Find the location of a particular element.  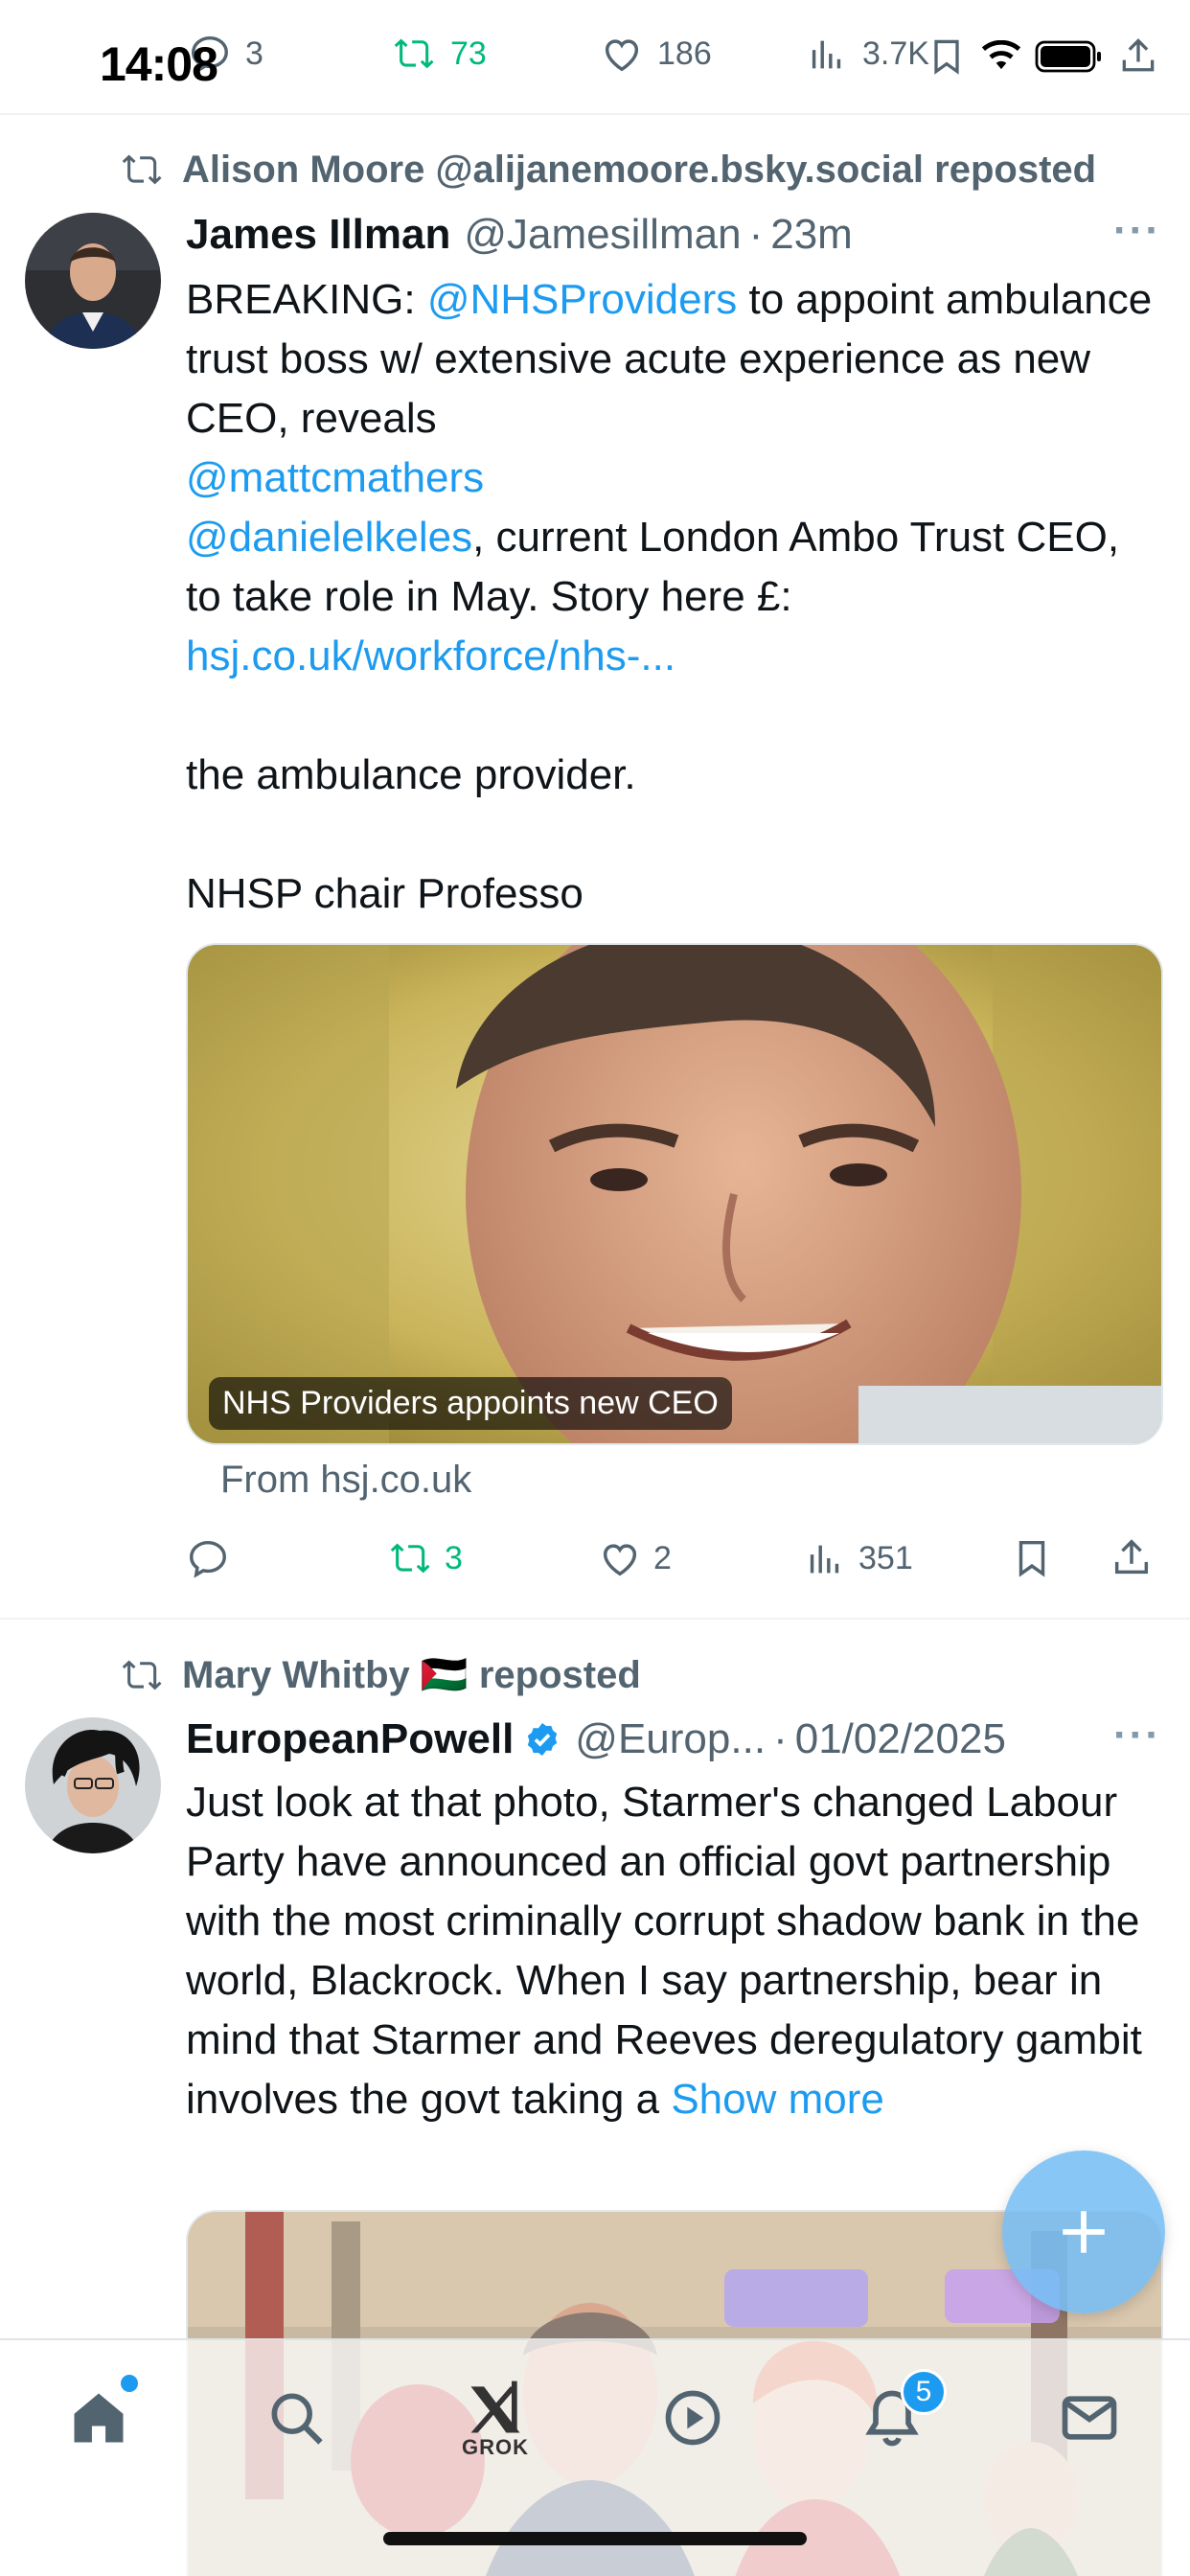

reply-icon is located at coordinates (208, 1559).